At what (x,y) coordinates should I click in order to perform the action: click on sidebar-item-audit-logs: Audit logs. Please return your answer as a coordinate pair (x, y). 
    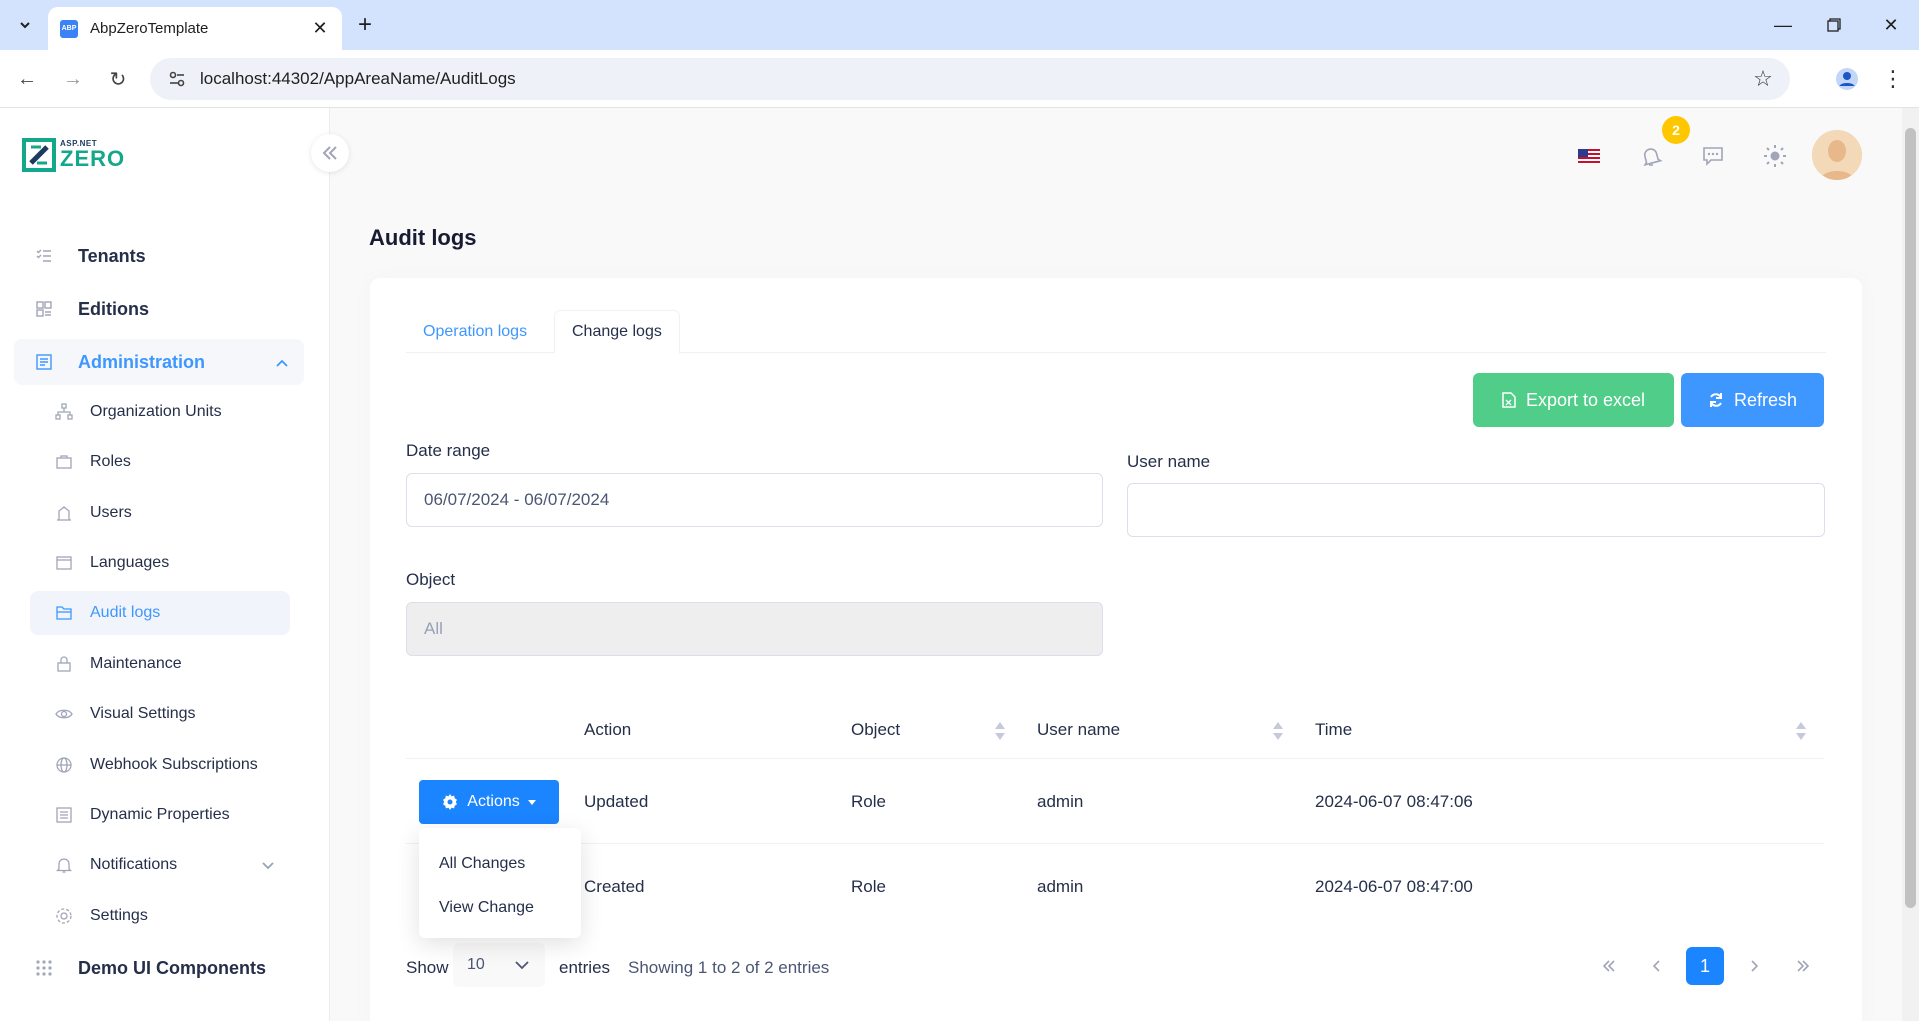
    Looking at the image, I should click on (160, 613).